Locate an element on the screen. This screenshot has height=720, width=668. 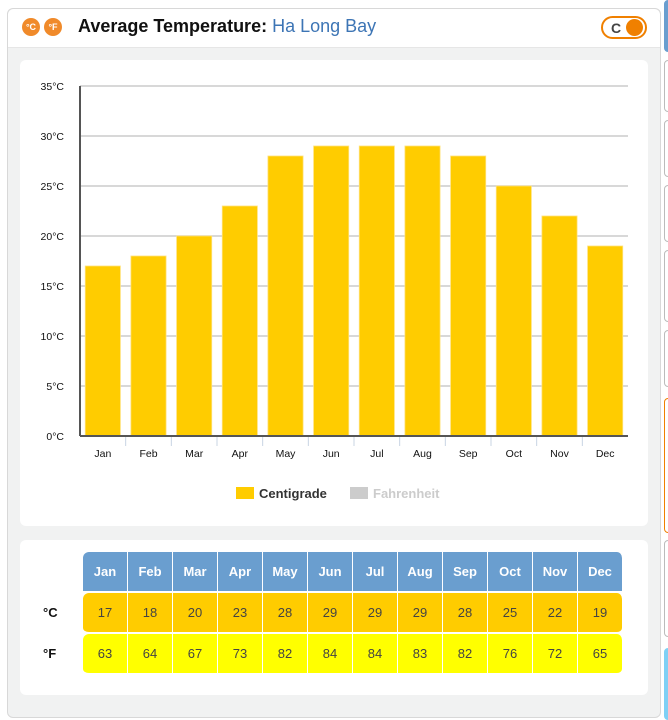
bar-may is located at coordinates (285, 296).